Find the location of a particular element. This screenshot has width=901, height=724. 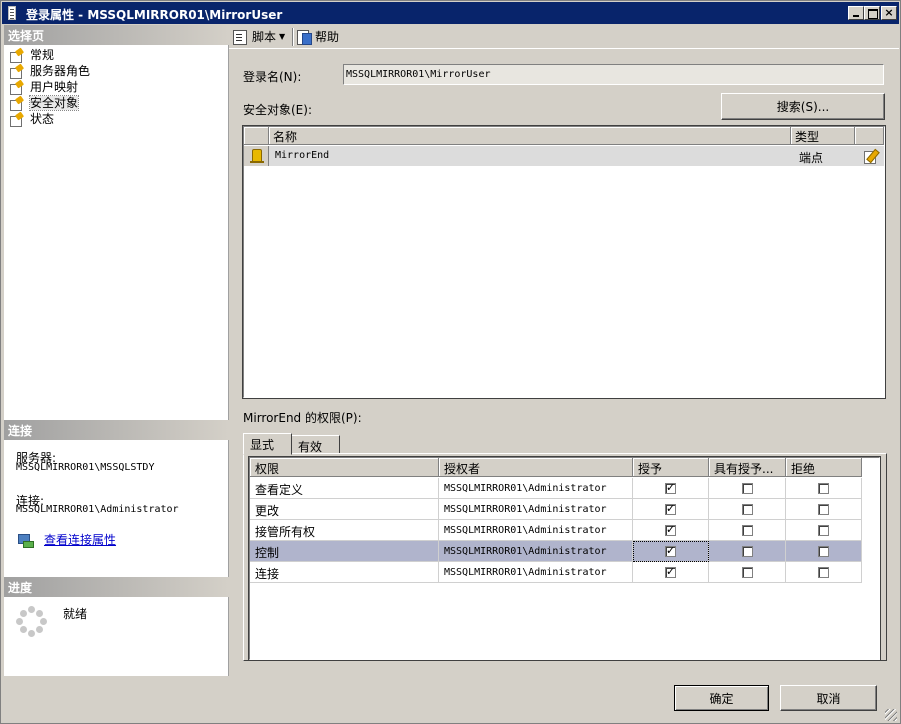

table-row: 更改 MSSQLMIRROR01\Administrator is located at coordinates (556, 509).